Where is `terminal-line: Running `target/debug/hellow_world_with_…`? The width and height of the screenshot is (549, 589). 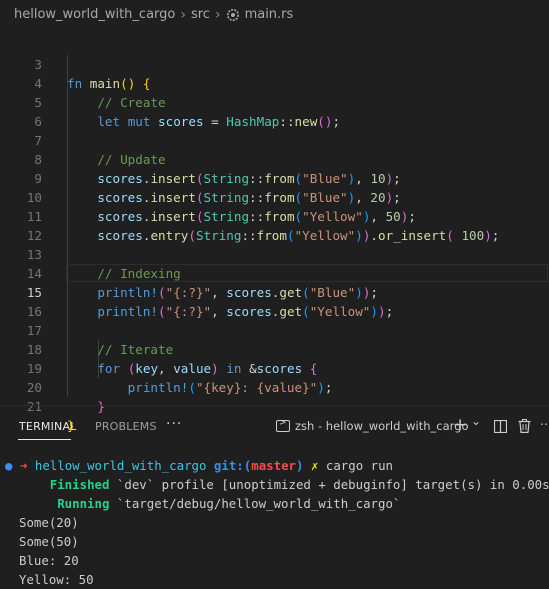
terminal-line: Running `target/debug/hellow_world_with_… is located at coordinates (229, 503).